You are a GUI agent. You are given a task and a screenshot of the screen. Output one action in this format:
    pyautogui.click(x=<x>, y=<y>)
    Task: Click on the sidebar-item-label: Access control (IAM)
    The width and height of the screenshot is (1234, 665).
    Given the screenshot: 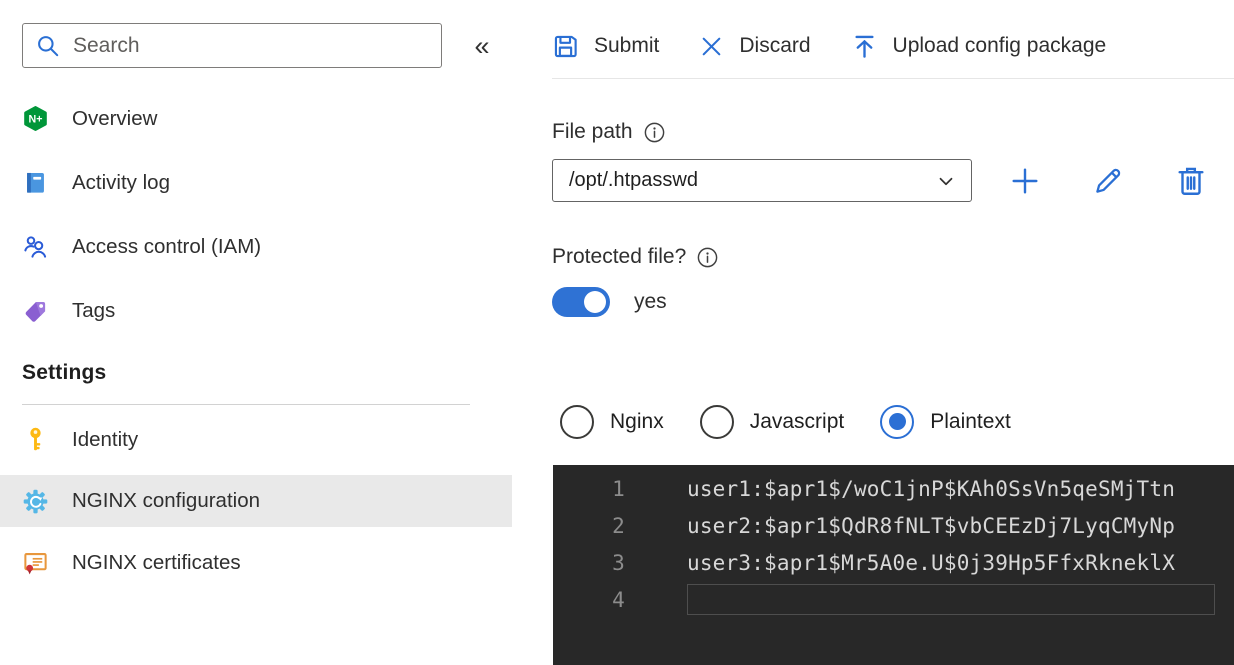 What is the action you would take?
    pyautogui.click(x=167, y=246)
    